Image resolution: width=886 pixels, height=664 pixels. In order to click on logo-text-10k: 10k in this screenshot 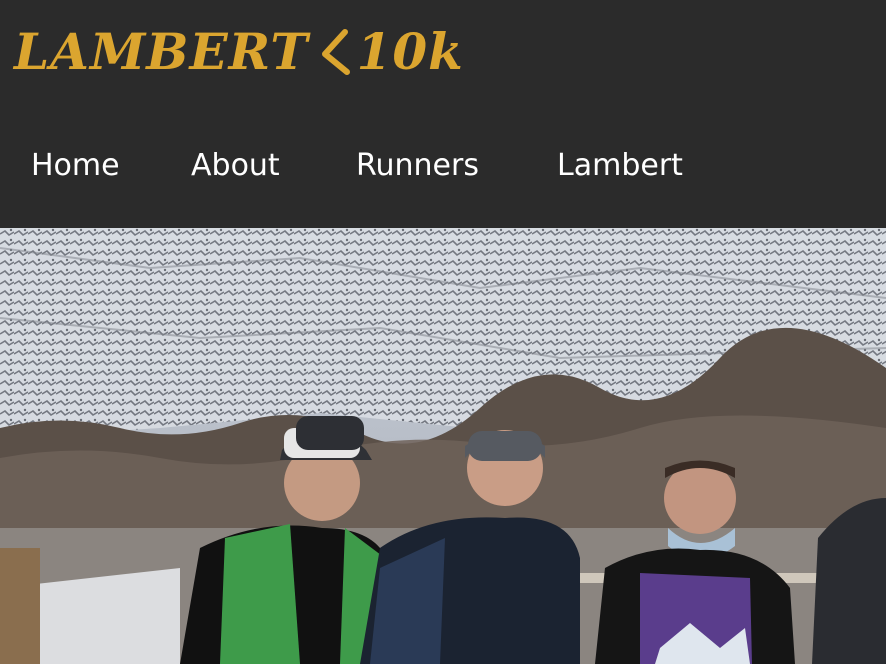, I will do `click(410, 51)`.